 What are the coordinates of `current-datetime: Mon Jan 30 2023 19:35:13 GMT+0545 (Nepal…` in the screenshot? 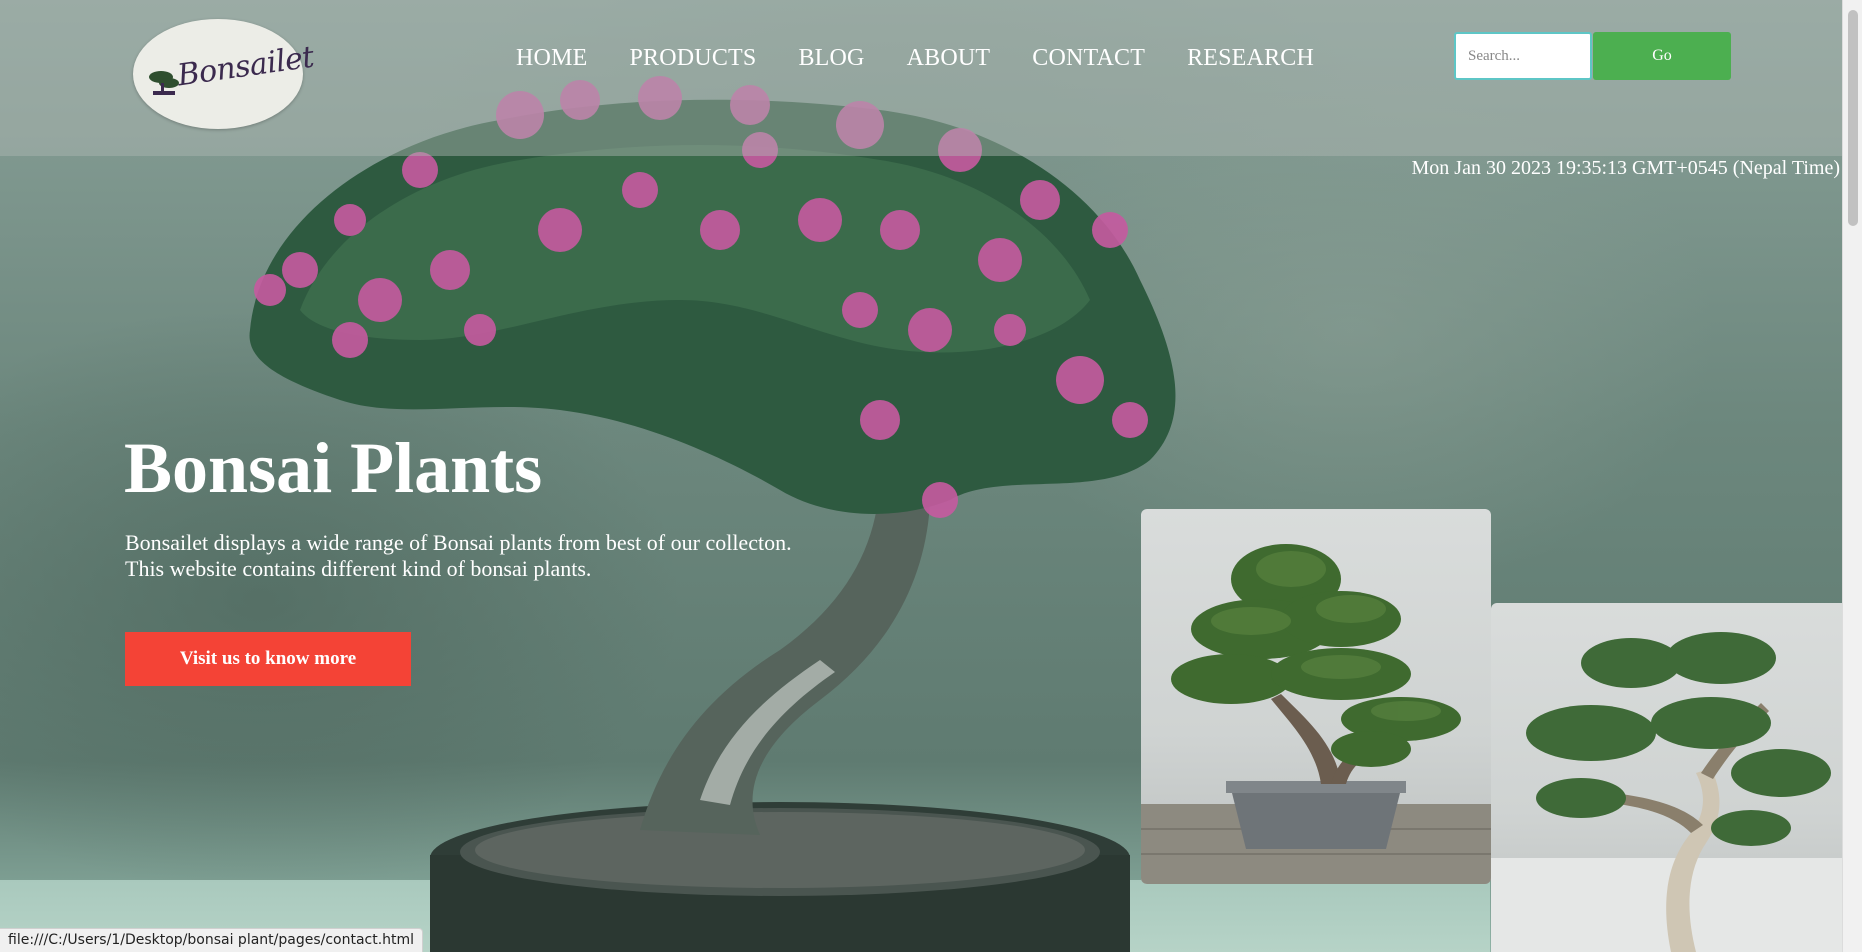 It's located at (1626, 168).